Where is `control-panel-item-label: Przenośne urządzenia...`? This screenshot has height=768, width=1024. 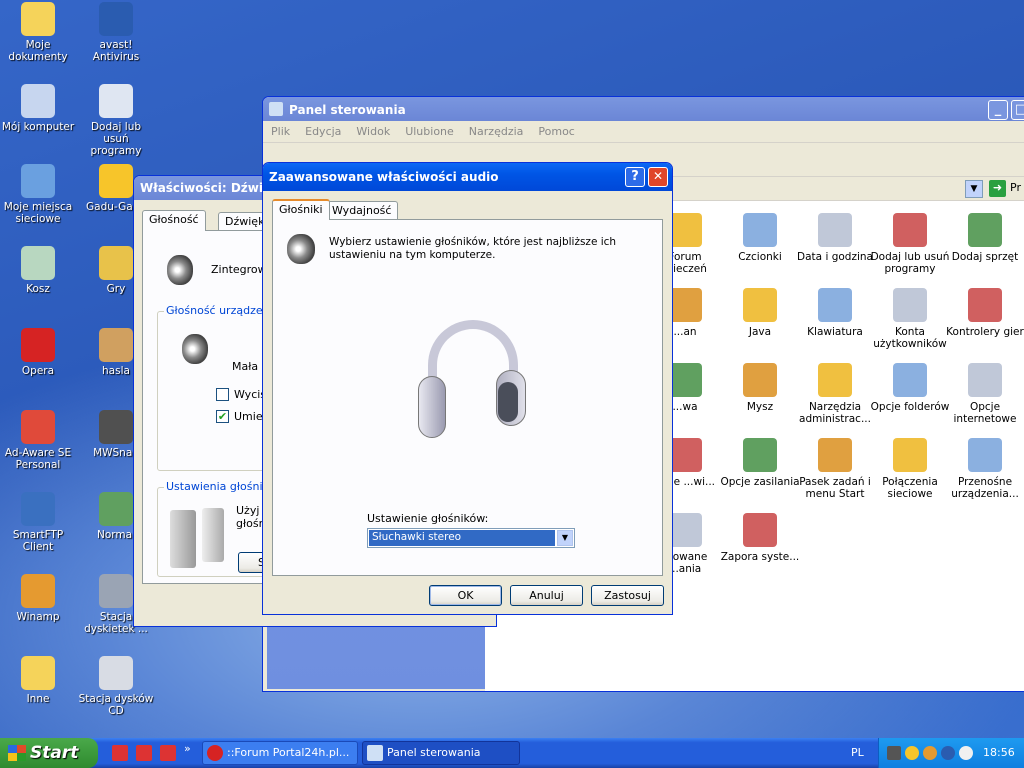
control-panel-item-label: Przenośne urządzenia... is located at coordinates (985, 488).